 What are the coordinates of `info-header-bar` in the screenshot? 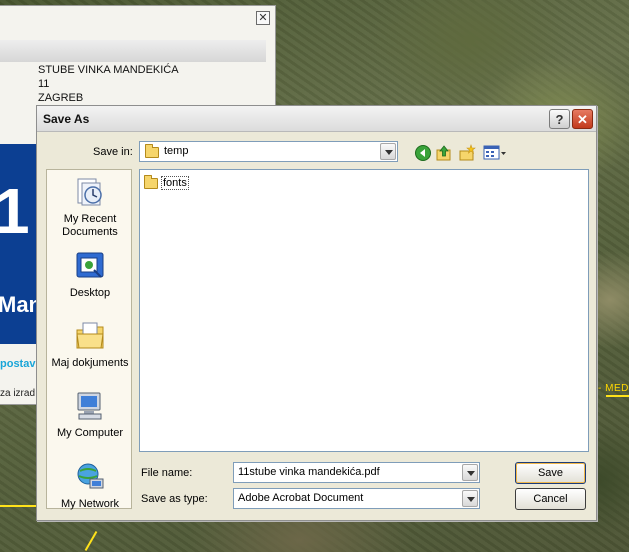 It's located at (133, 51).